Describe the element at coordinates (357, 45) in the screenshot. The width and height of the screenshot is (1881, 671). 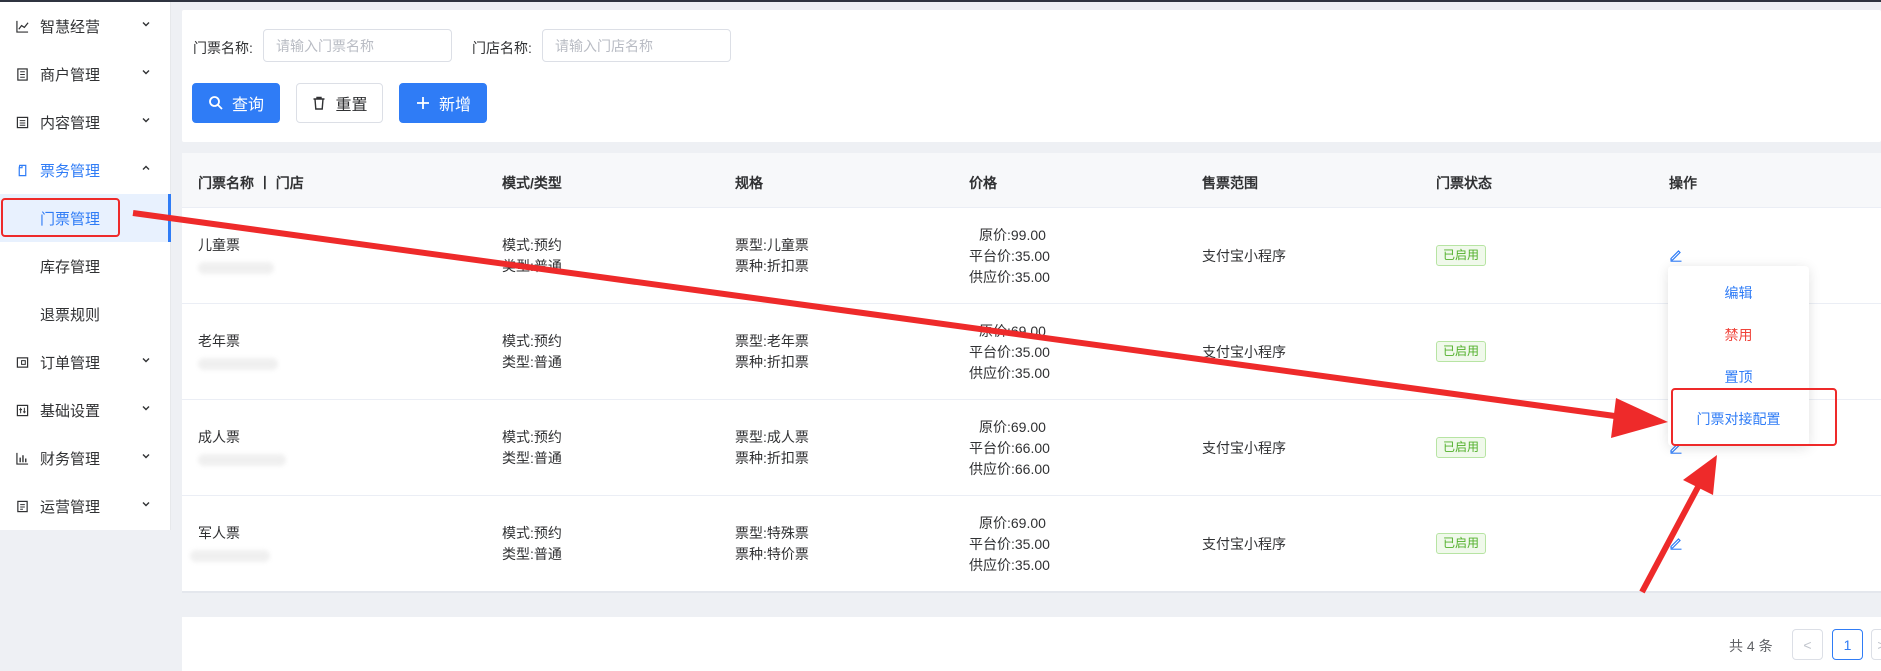
I see `ticket-name-input` at that location.